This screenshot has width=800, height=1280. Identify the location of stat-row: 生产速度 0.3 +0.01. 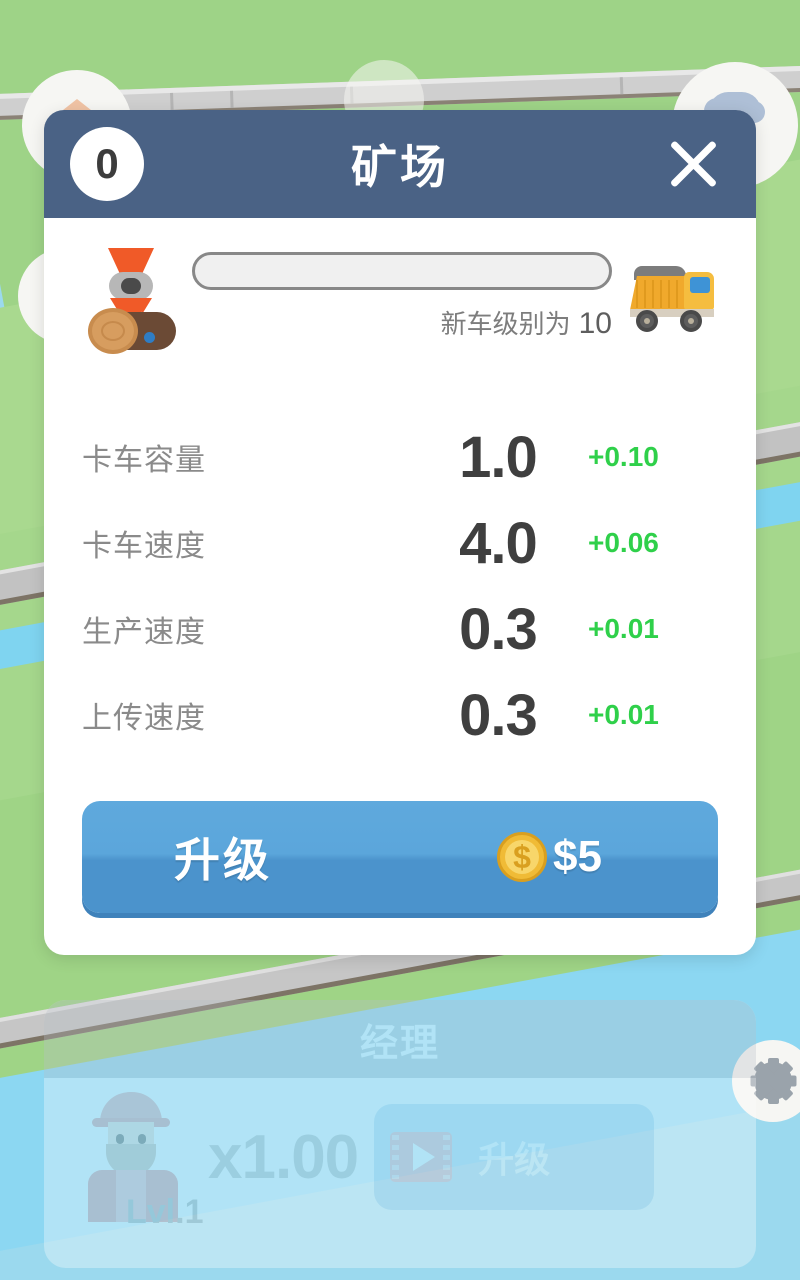
(400, 629).